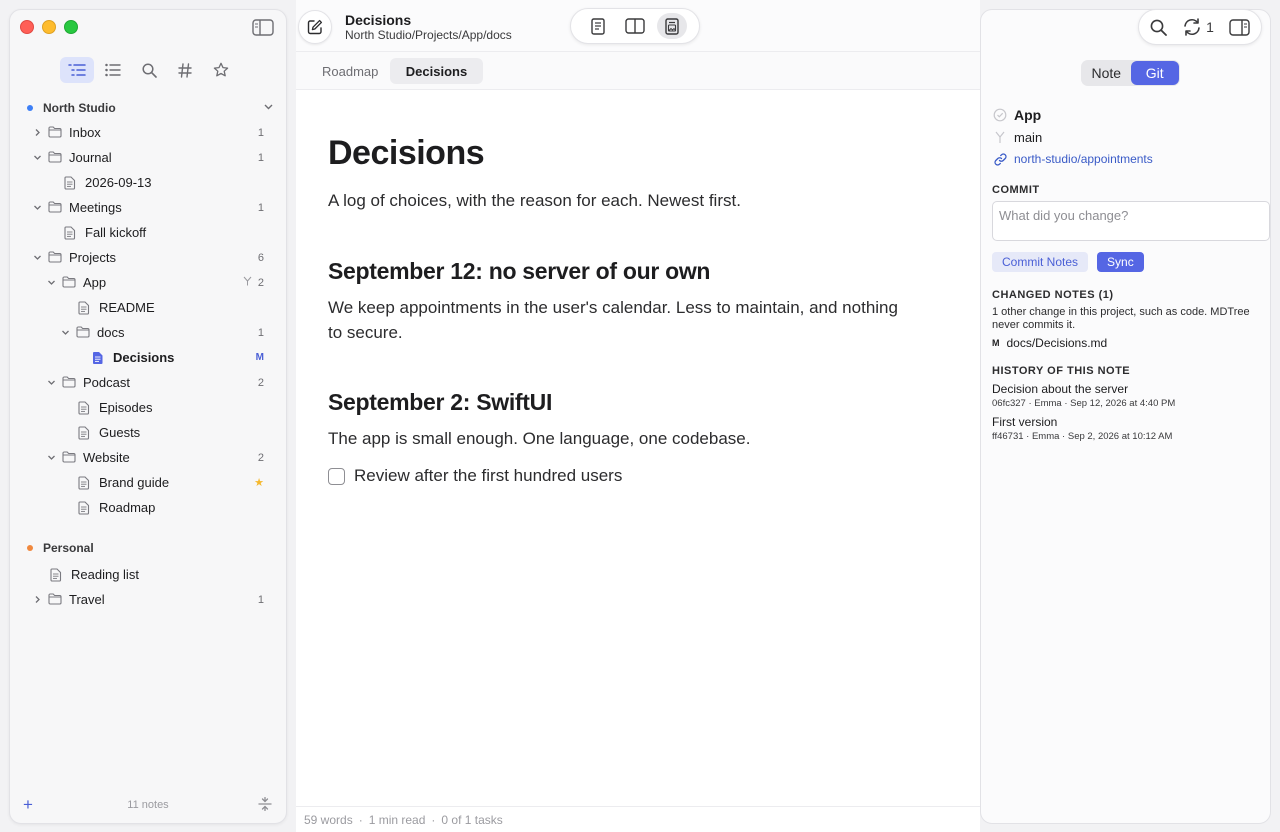 This screenshot has height=832, width=1280. I want to click on sidebar-note: Guests, so click(148, 432).